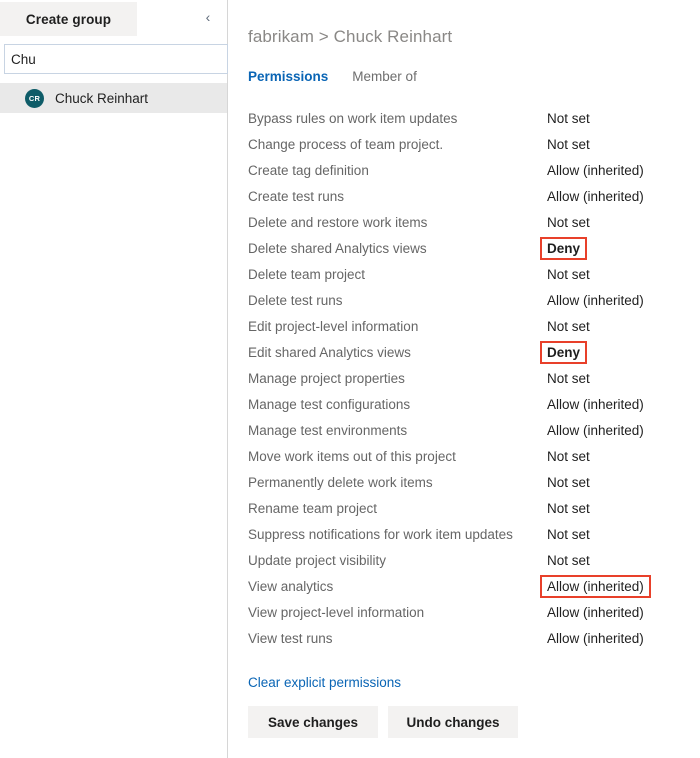 The height and width of the screenshot is (758, 700). I want to click on table-row: Edit shared Analytics views Deny, so click(468, 352).